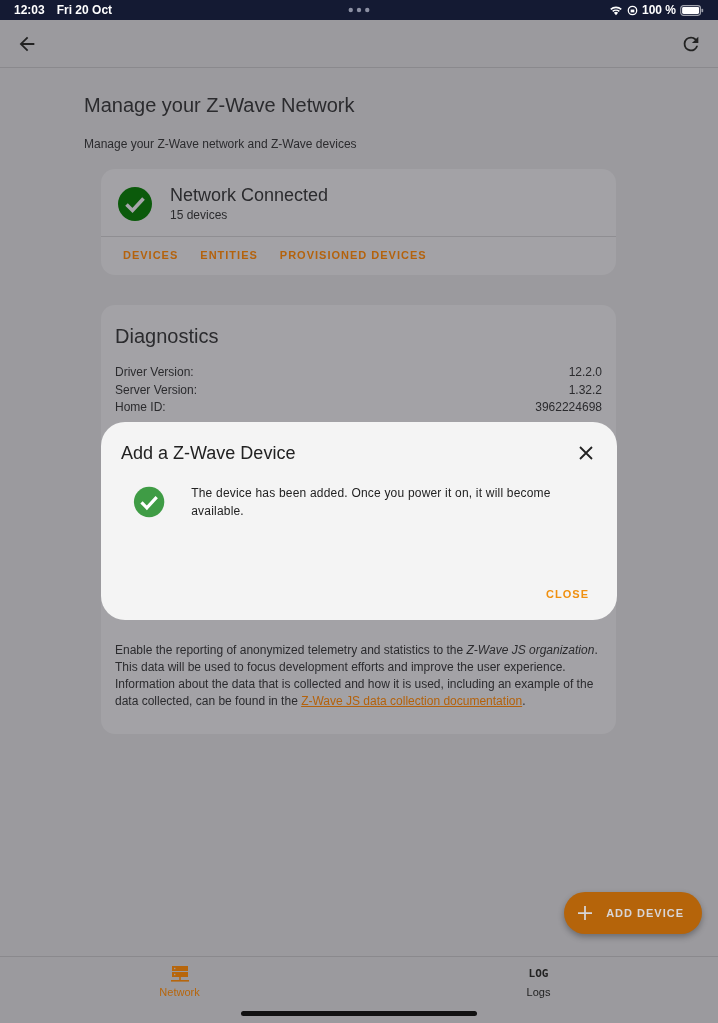  Describe the element at coordinates (585, 913) in the screenshot. I see `plus-icon` at that location.